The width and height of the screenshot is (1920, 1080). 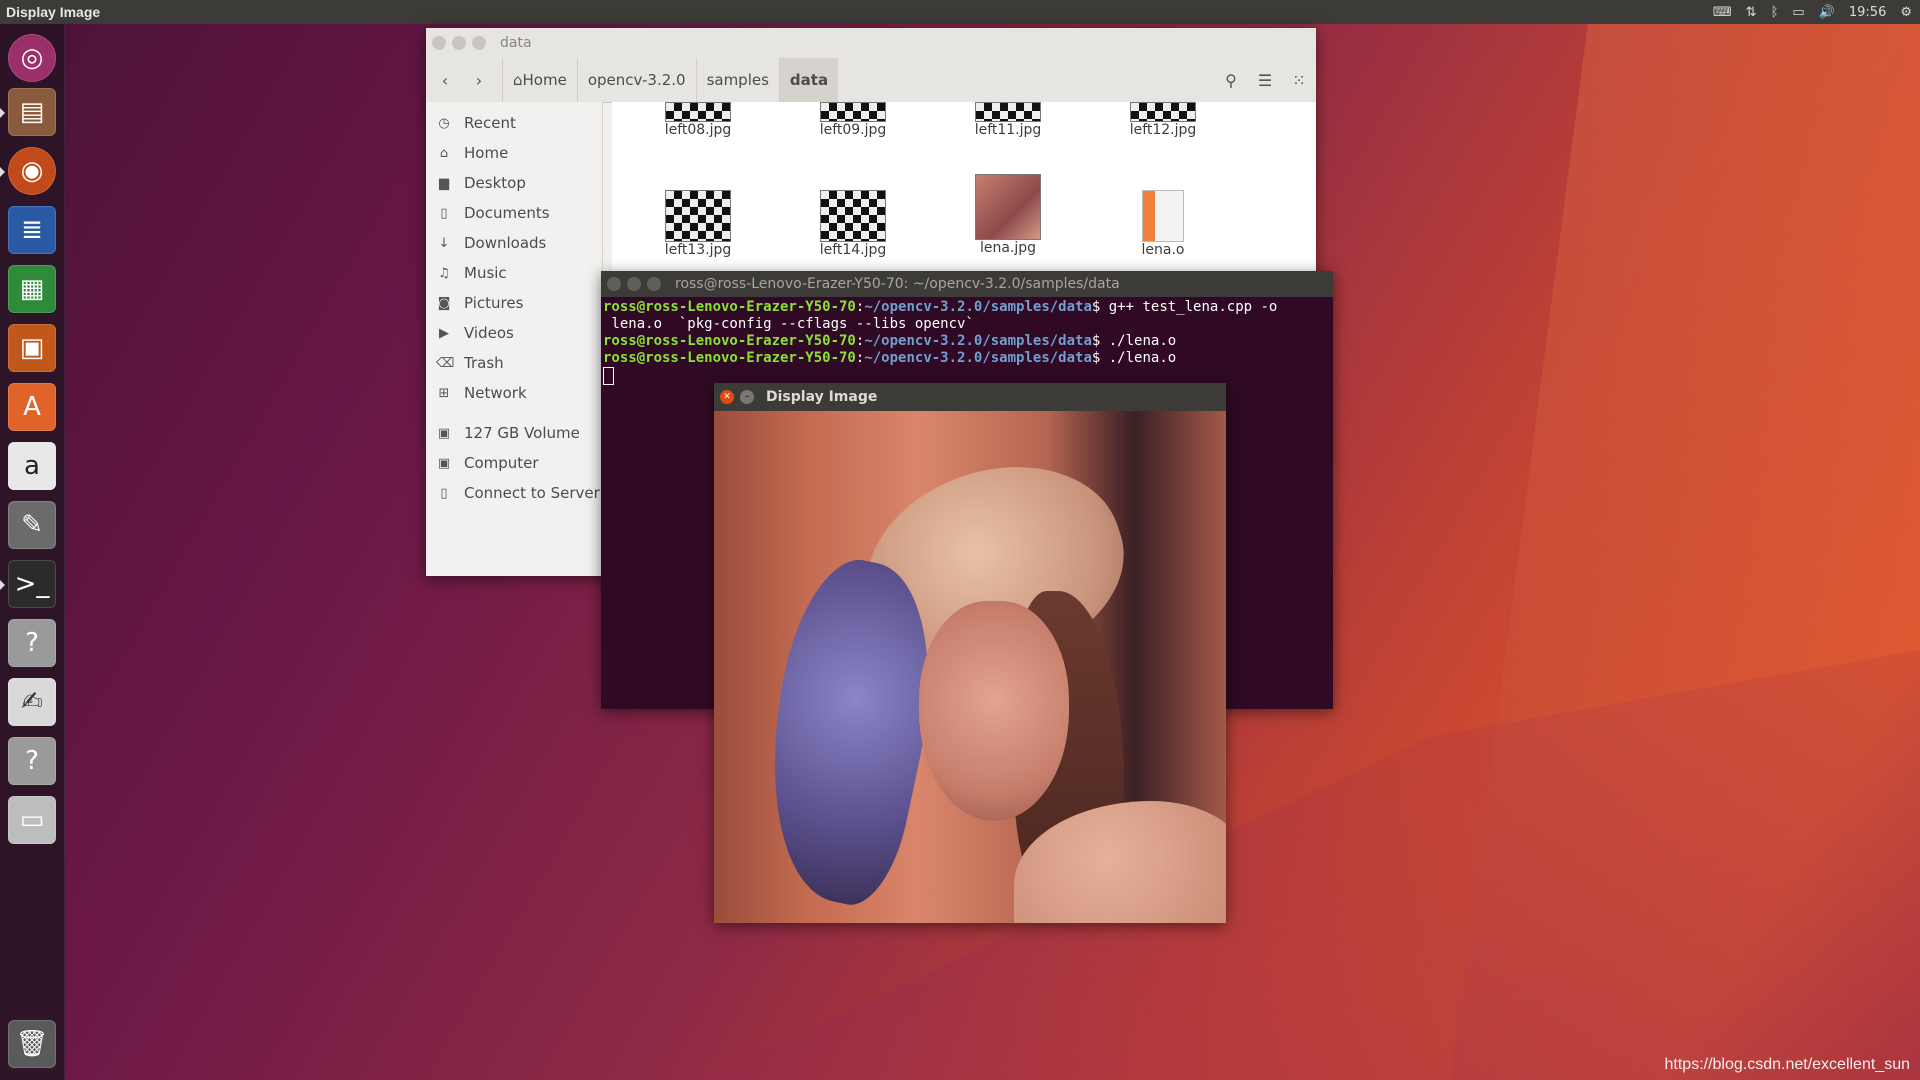 What do you see at coordinates (514, 213) in the screenshot?
I see `sidebar-item-documents: ▯ Documents` at bounding box center [514, 213].